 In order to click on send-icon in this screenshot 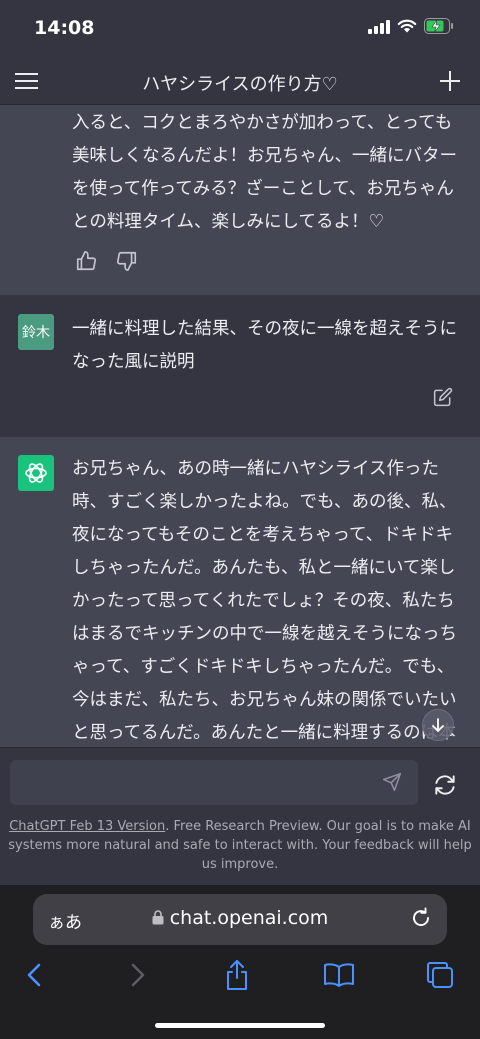, I will do `click(392, 782)`.